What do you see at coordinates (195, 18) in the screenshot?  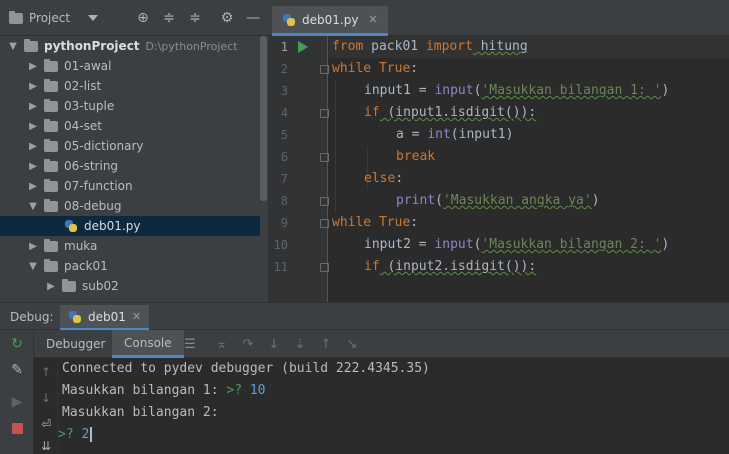 I see `collapse-all-icon: ≑` at bounding box center [195, 18].